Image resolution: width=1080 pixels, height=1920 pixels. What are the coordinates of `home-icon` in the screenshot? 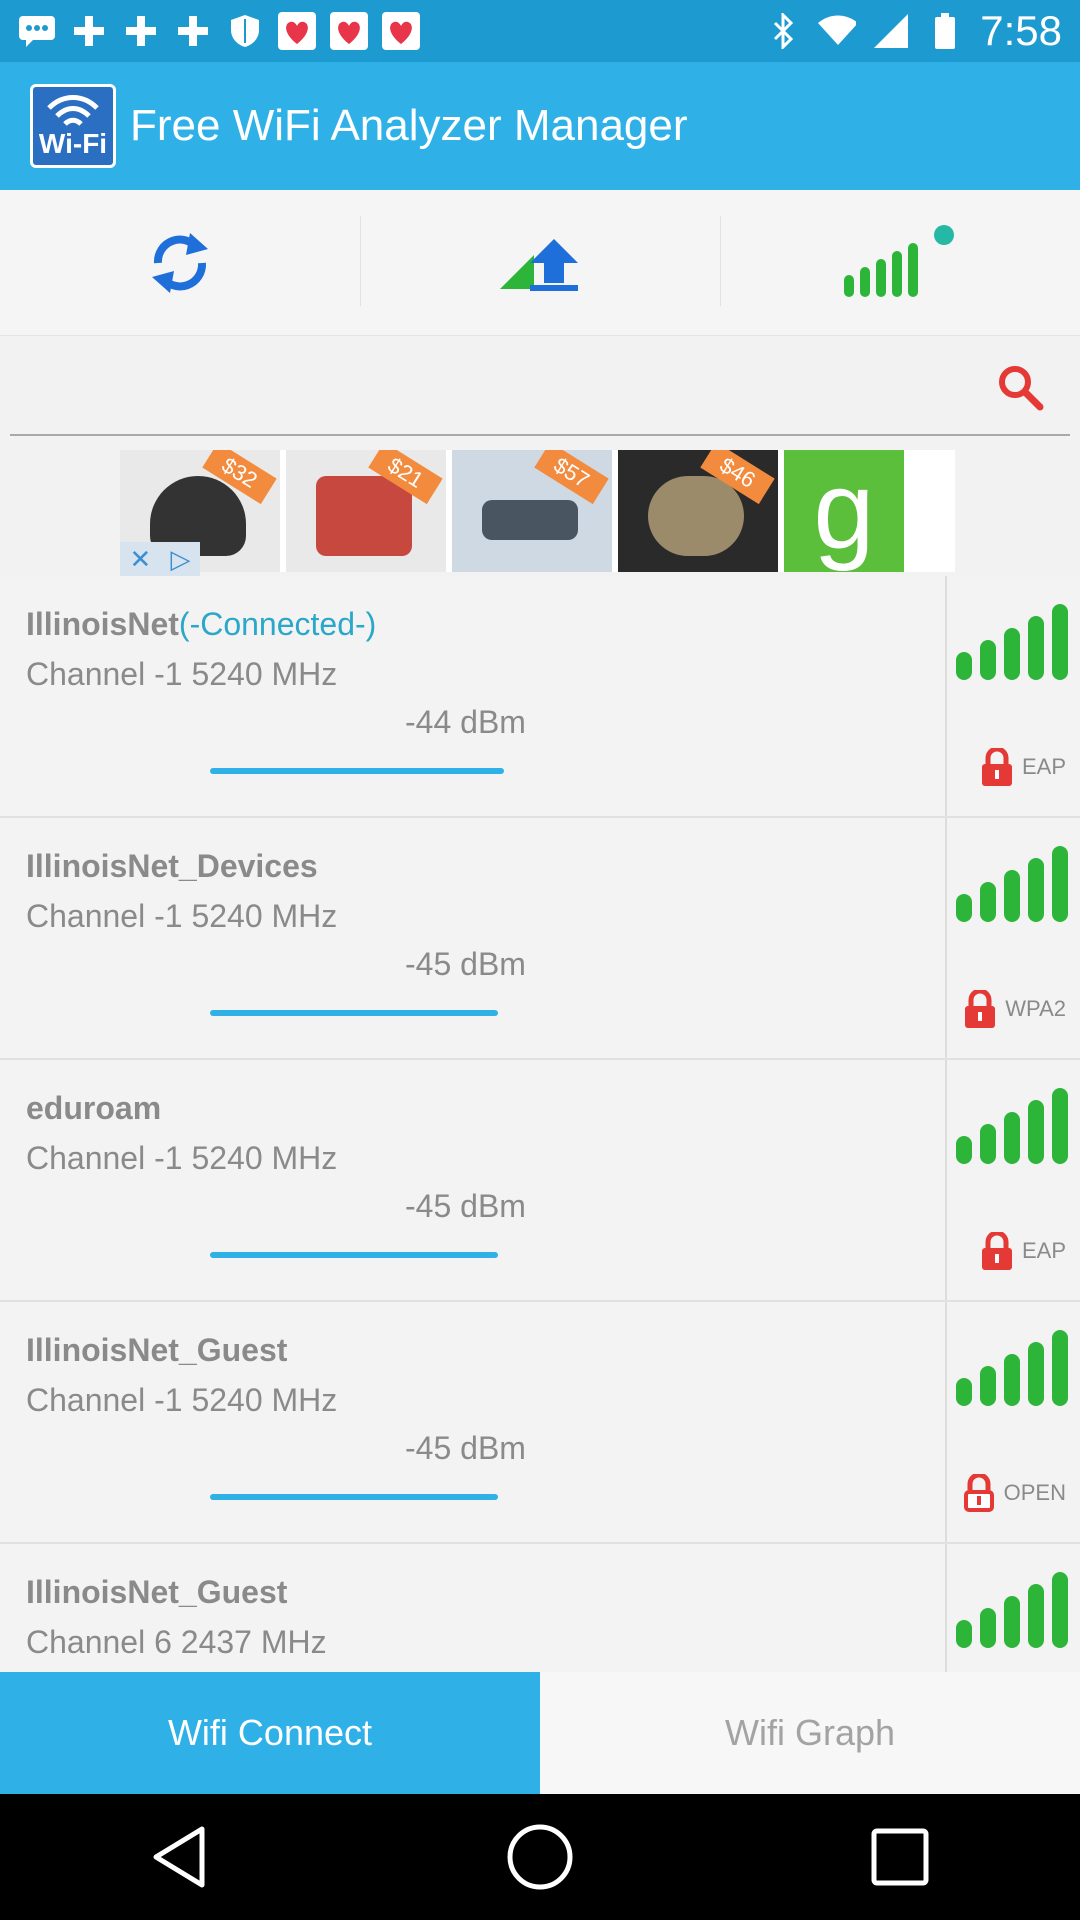 It's located at (540, 1857).